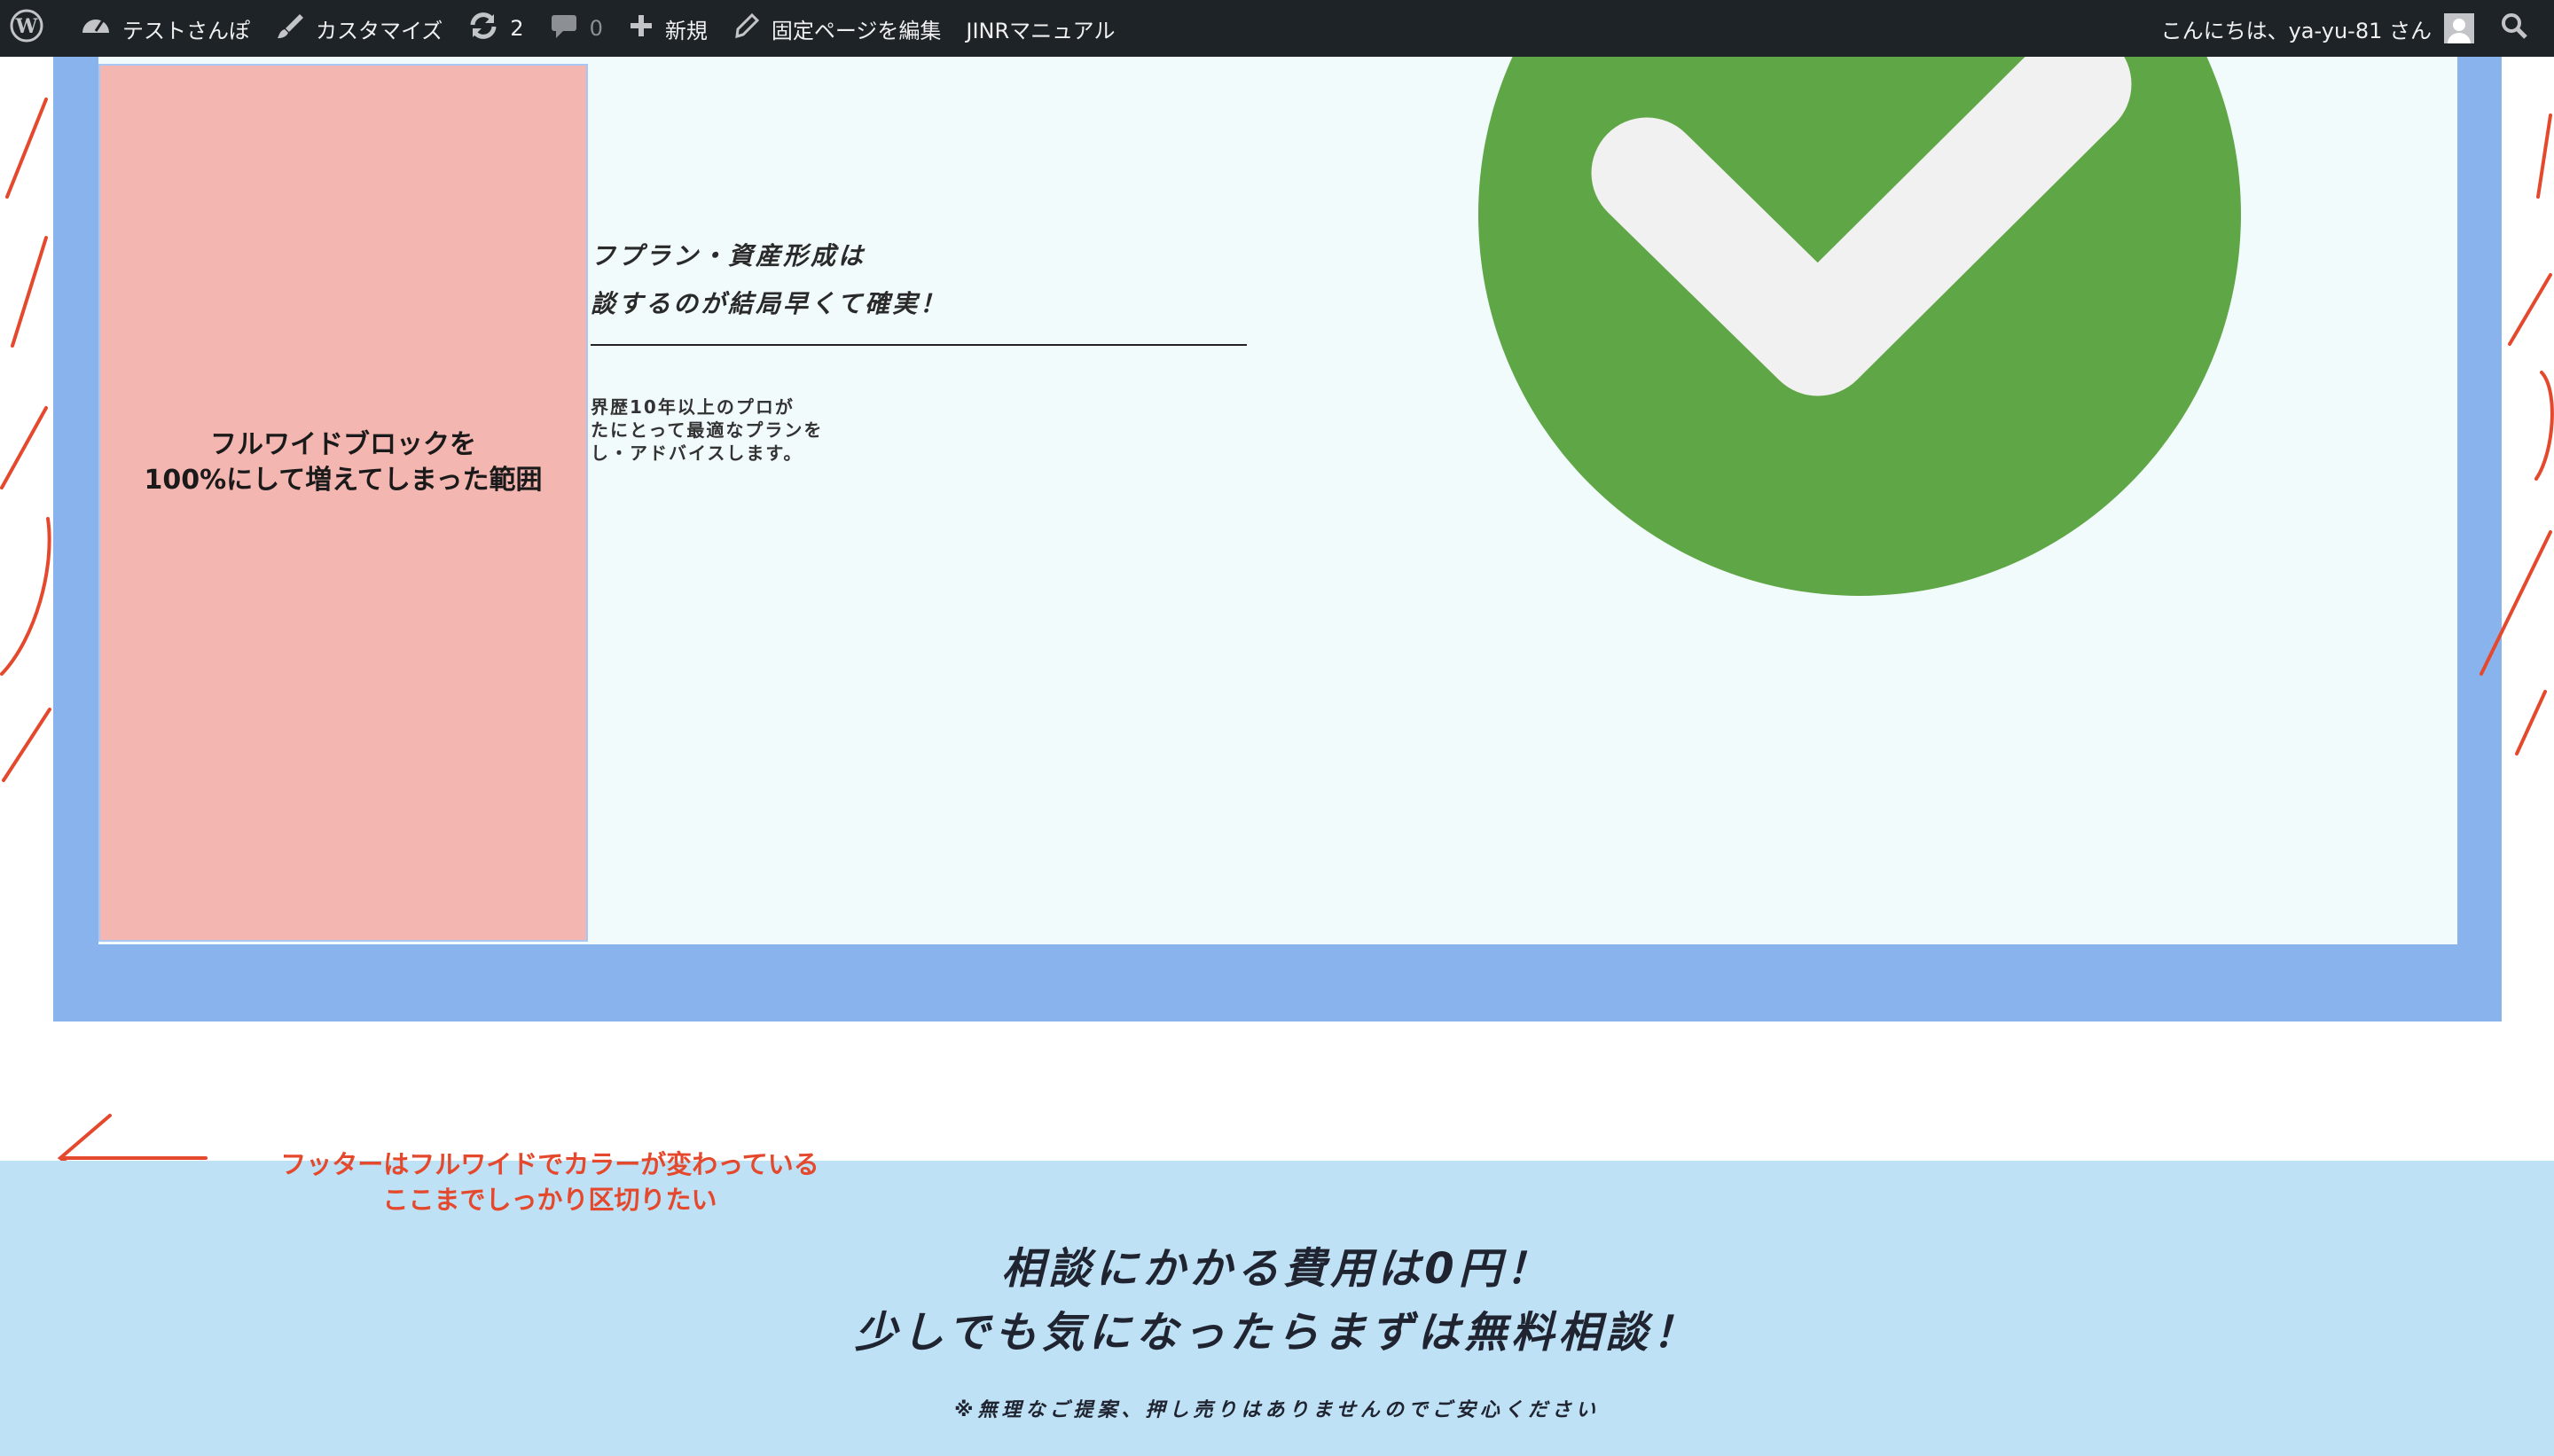 The width and height of the screenshot is (2554, 1456). I want to click on cta-line-2: 少しでも気になったらまずは無料相談！, so click(1277, 1333).